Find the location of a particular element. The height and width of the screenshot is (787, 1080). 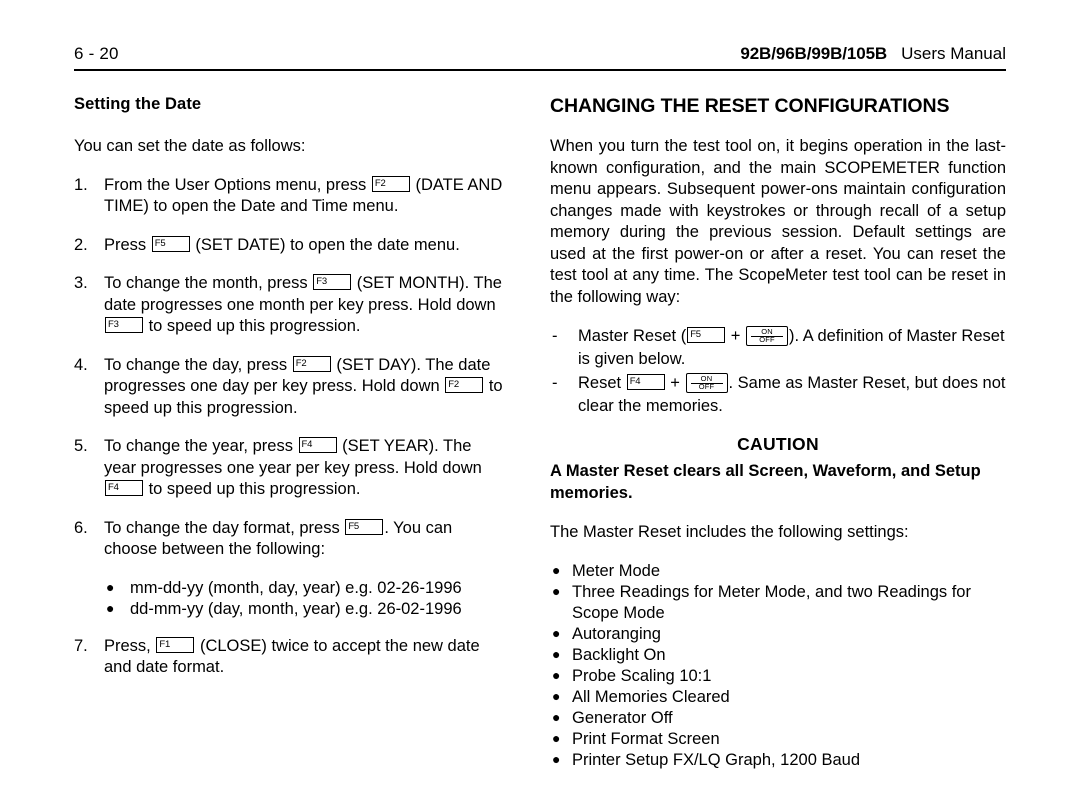

list-item: ● Generator Off is located at coordinates (612, 717).